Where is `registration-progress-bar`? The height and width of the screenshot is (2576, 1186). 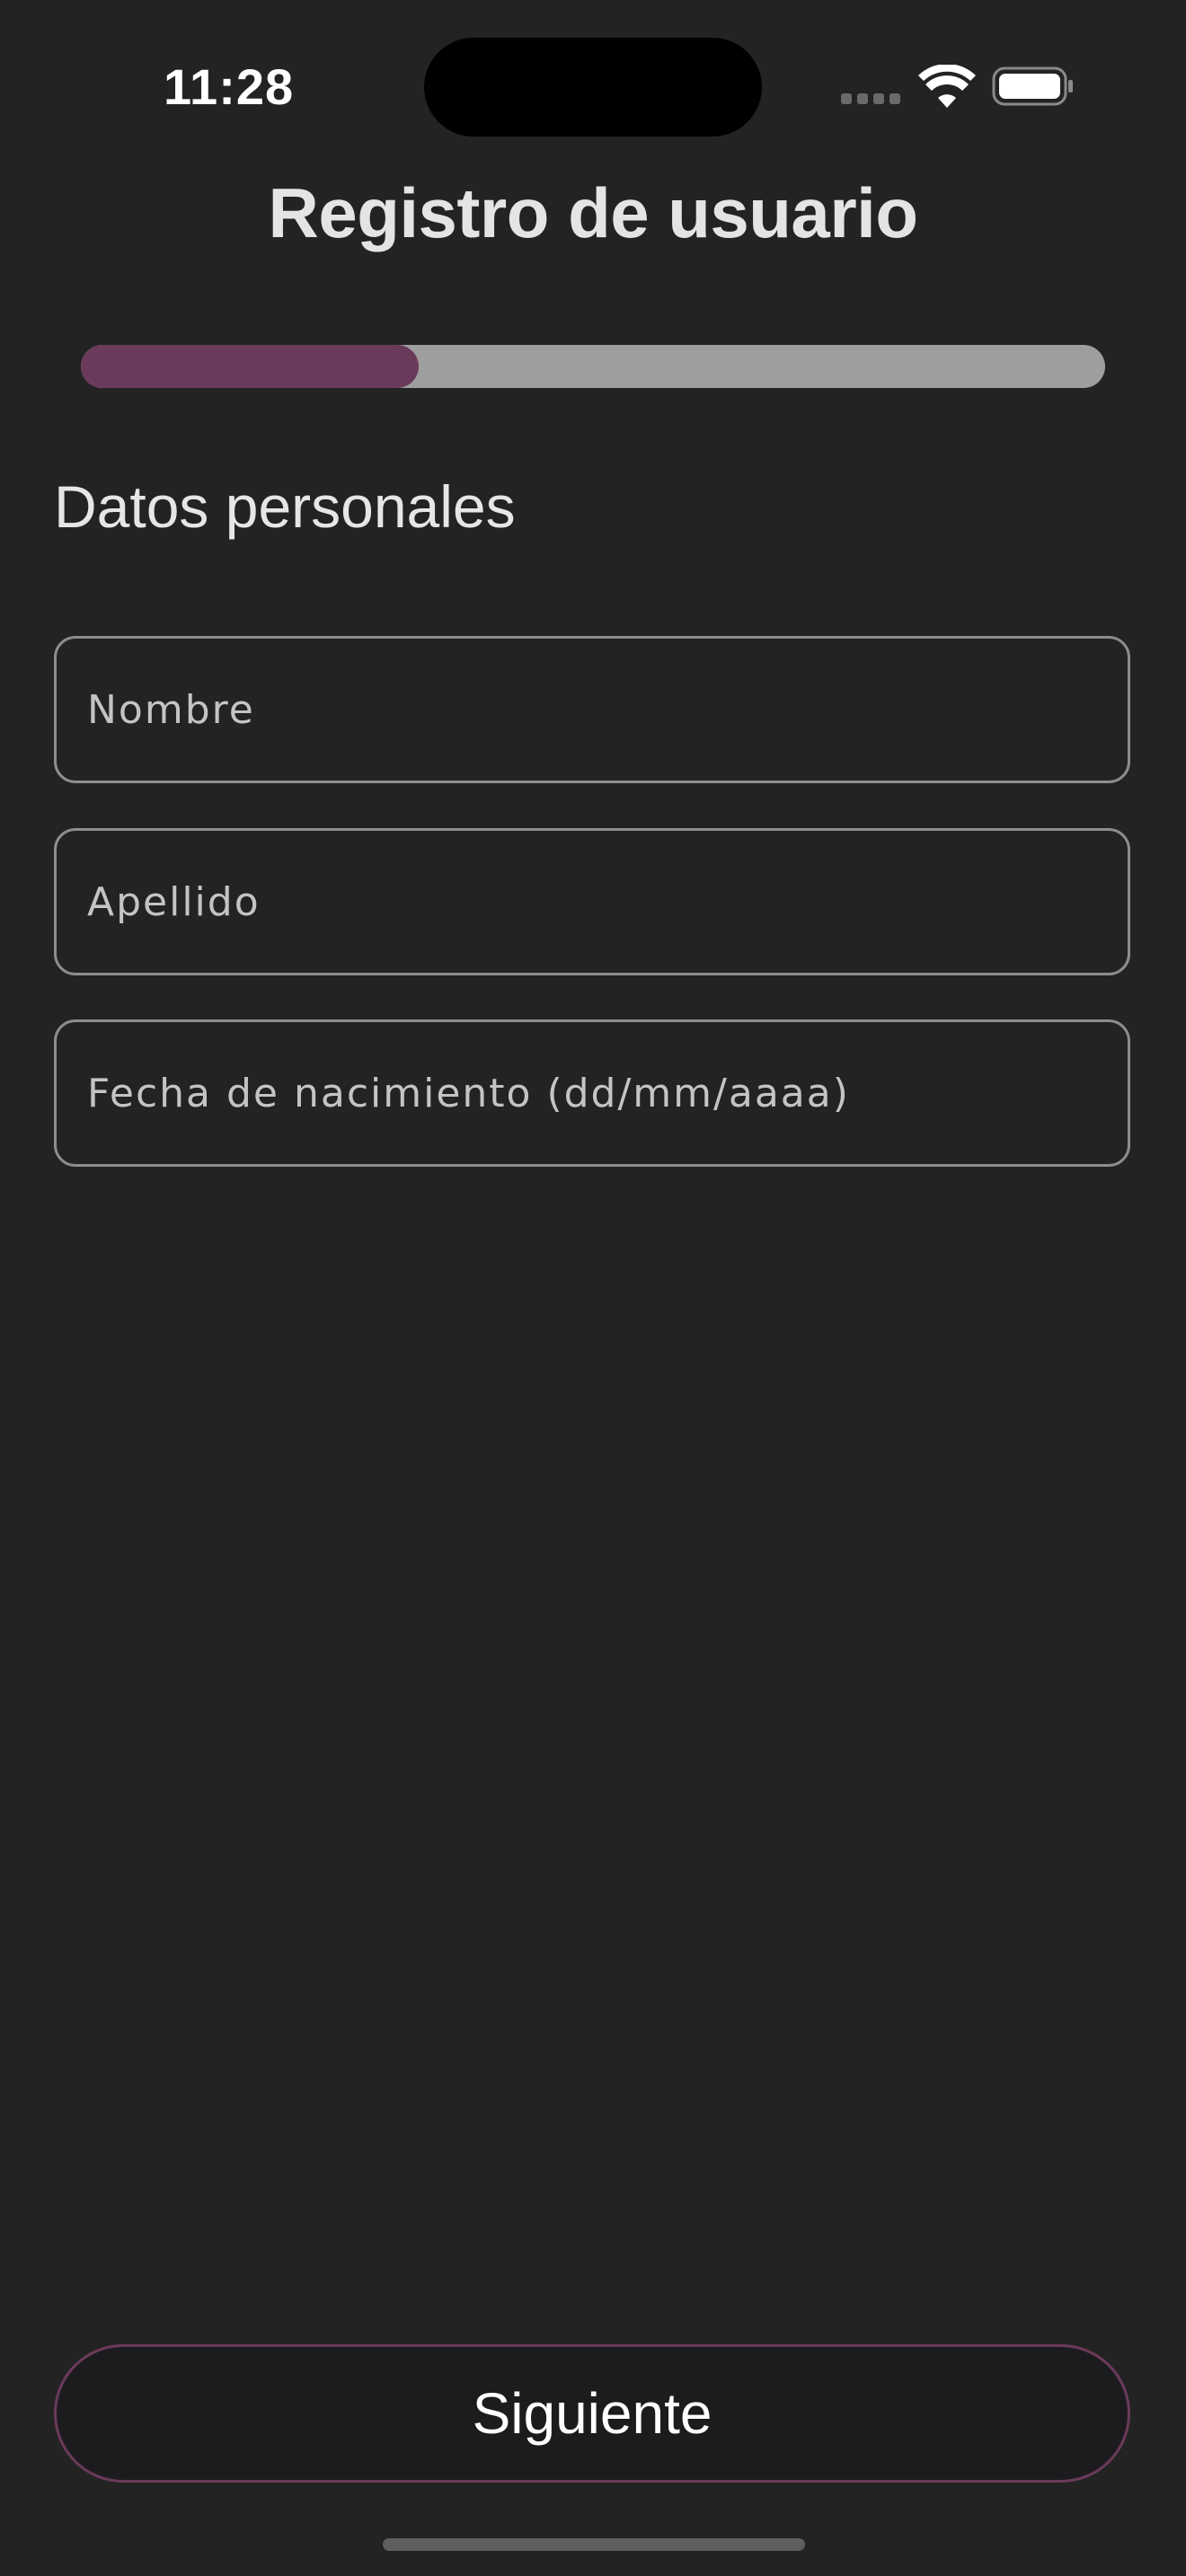 registration-progress-bar is located at coordinates (593, 366).